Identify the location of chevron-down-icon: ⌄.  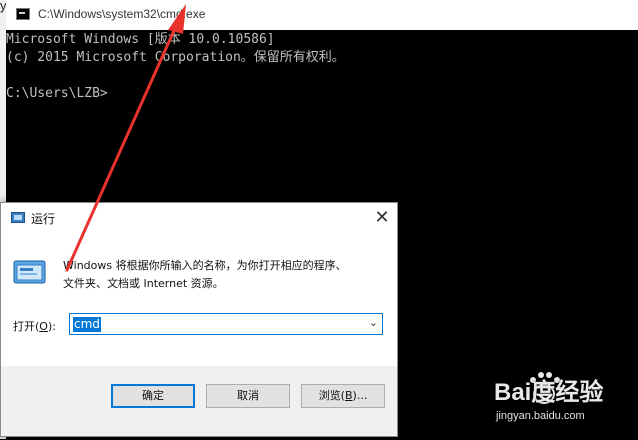
(373, 322).